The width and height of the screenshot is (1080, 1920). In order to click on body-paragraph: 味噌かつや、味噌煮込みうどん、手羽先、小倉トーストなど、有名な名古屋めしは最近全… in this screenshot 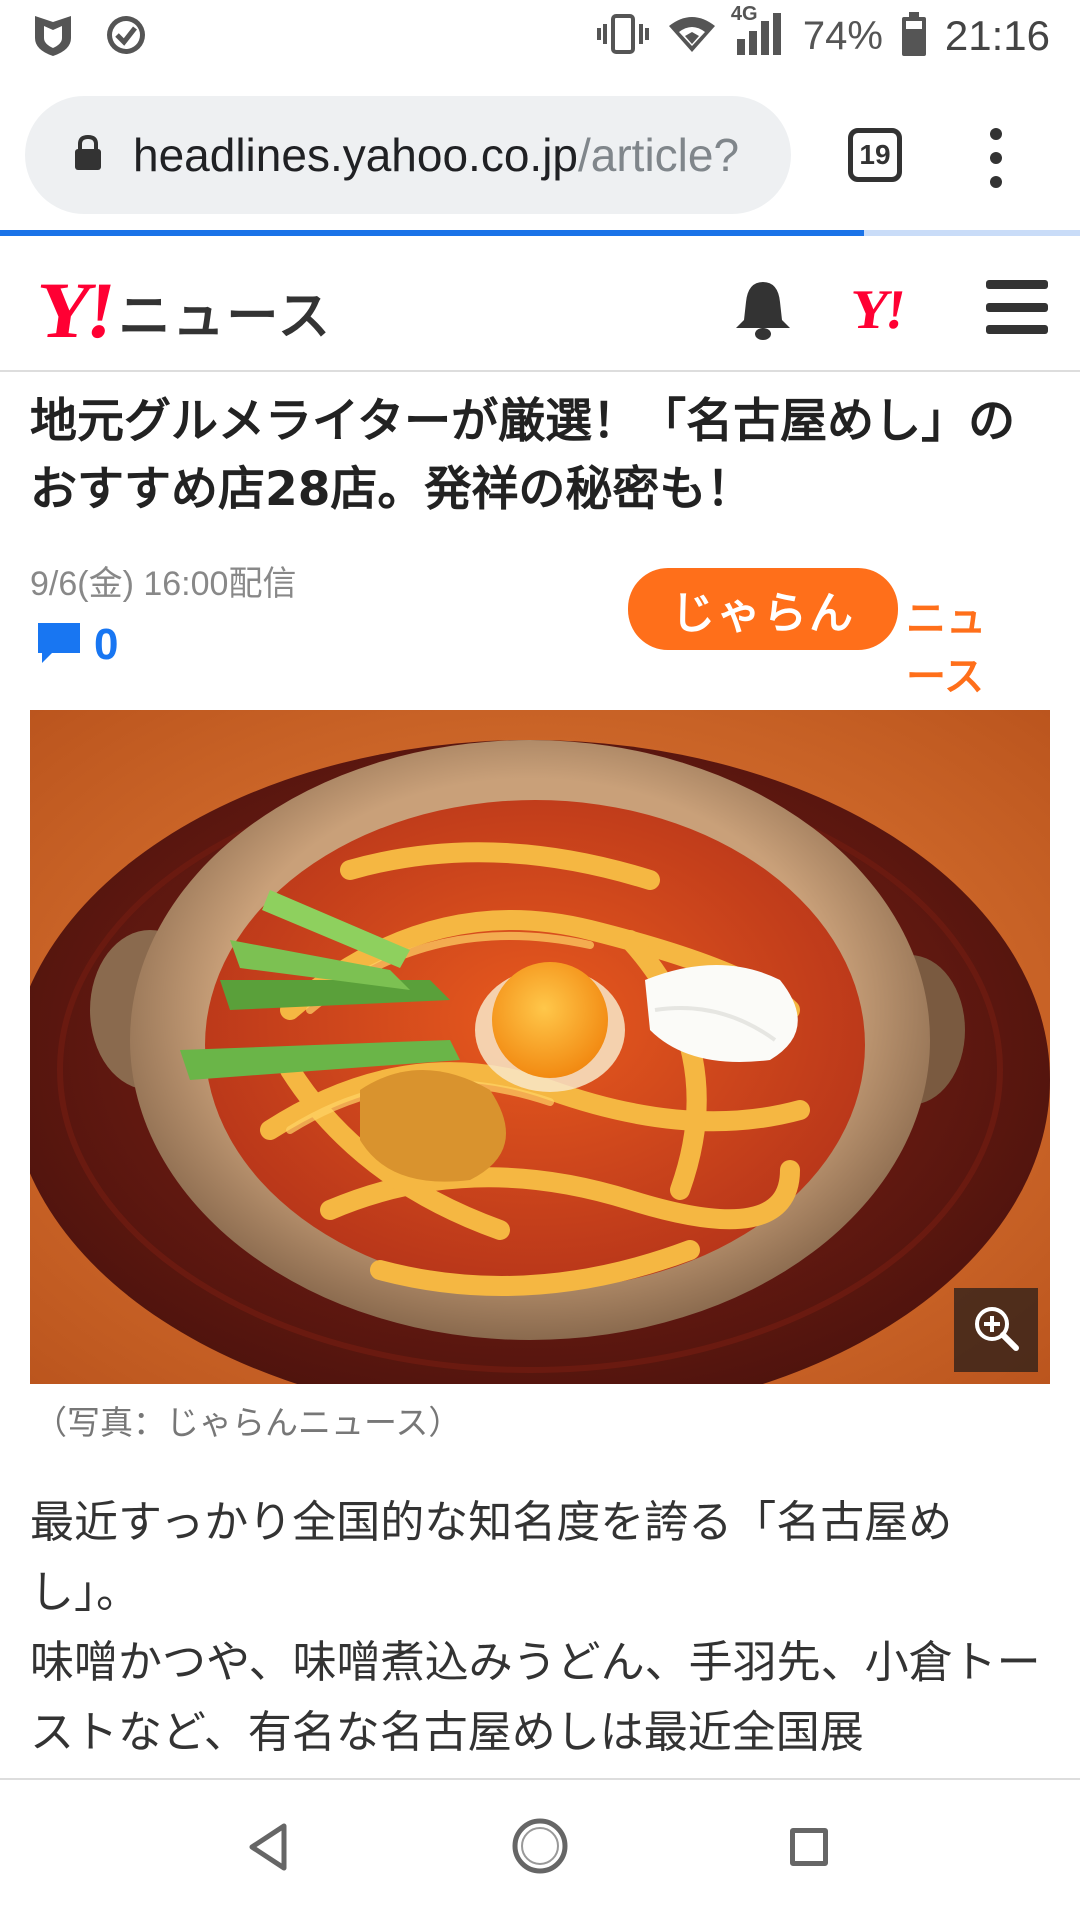, I will do `click(535, 1697)`.